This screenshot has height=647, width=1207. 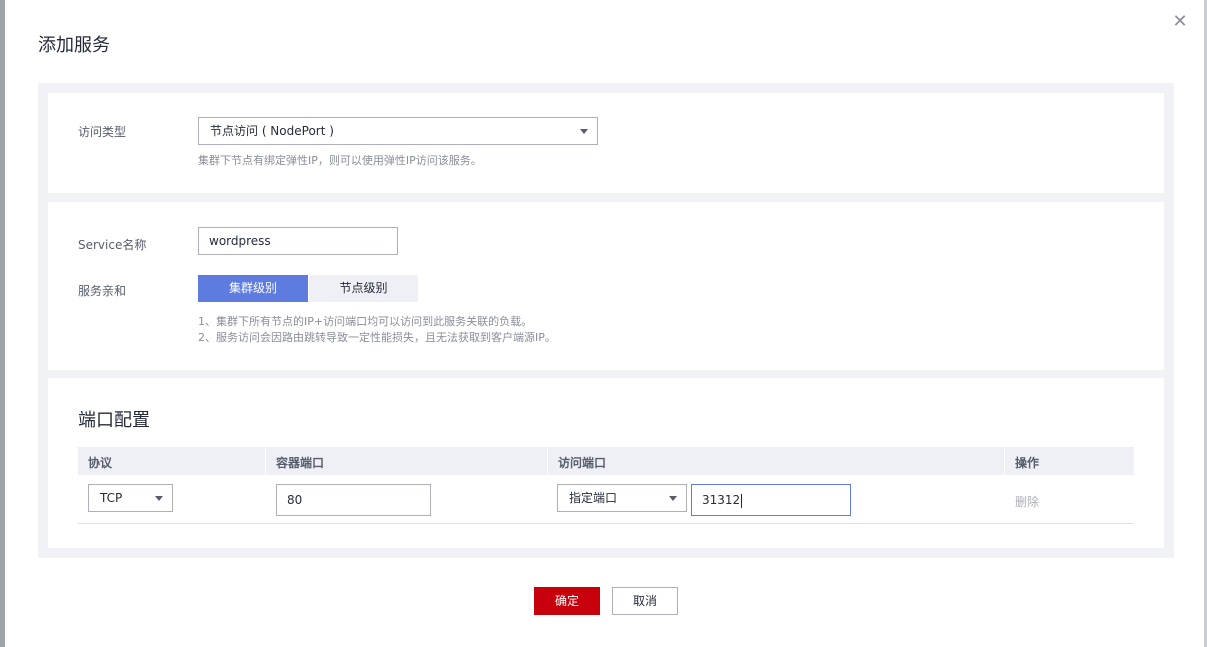 What do you see at coordinates (102, 132) in the screenshot?
I see `access-type-label: 访问类型` at bounding box center [102, 132].